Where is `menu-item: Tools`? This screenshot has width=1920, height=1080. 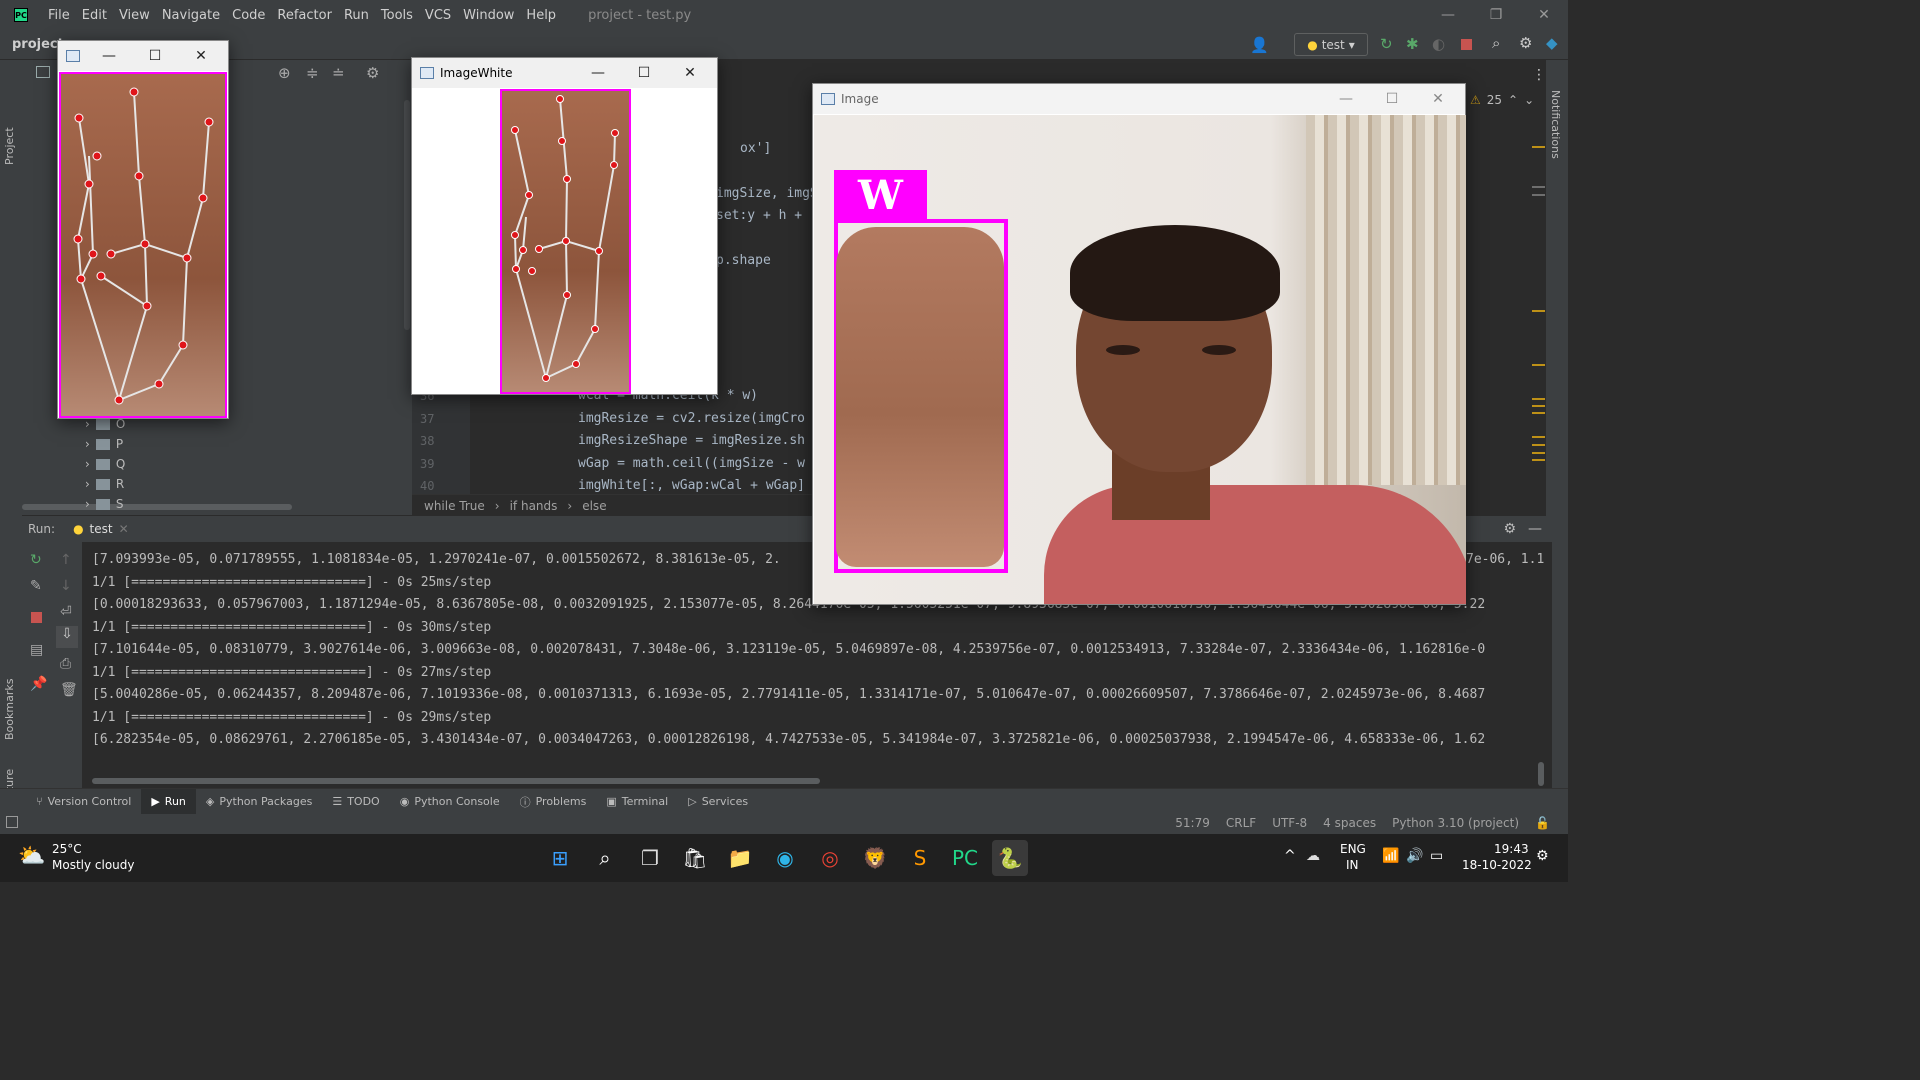 menu-item: Tools is located at coordinates (397, 15).